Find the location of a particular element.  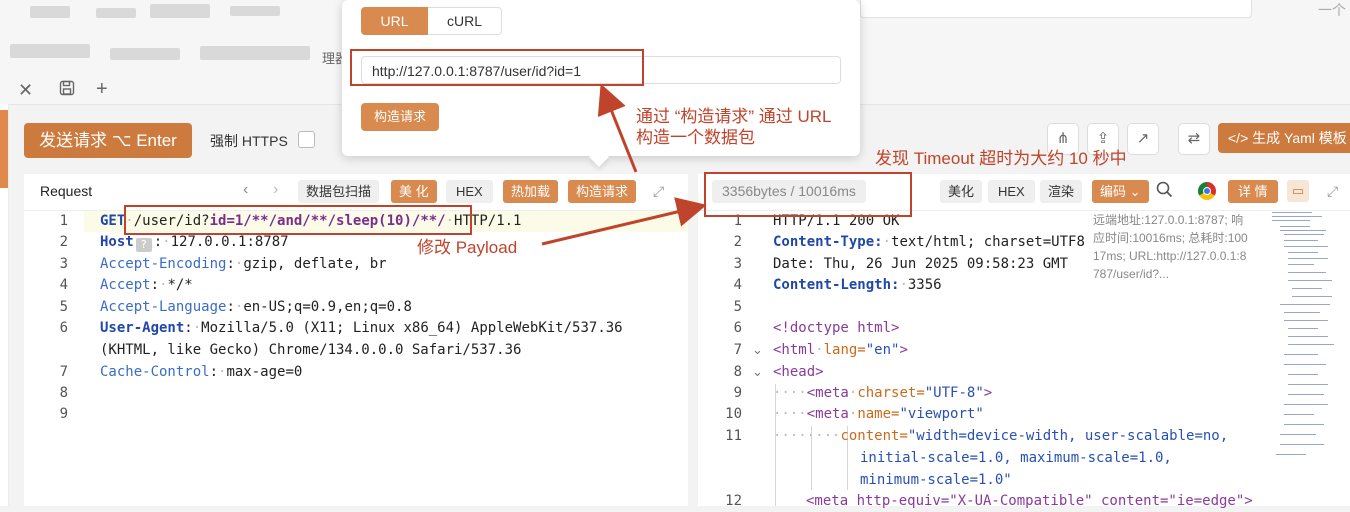

timeout-annotation: 发现 Timeout 超时为大约 10 秒中 is located at coordinates (1001, 158).